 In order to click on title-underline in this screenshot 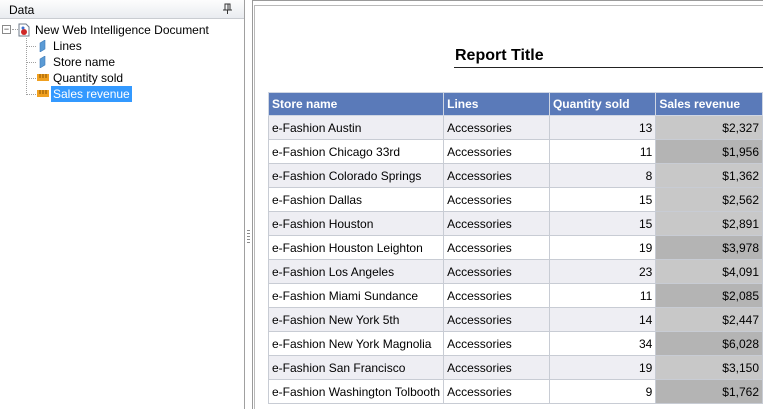, I will do `click(608, 67)`.